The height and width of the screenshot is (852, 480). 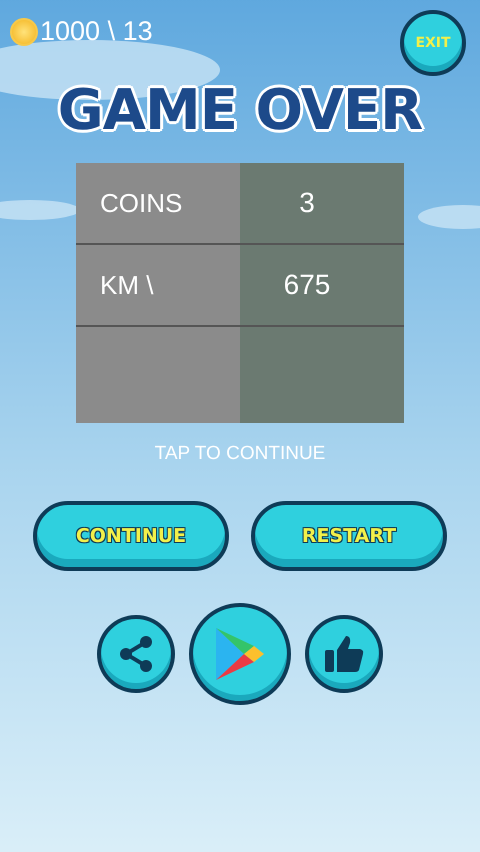 I want to click on menu-button: RESTART, so click(x=349, y=536).